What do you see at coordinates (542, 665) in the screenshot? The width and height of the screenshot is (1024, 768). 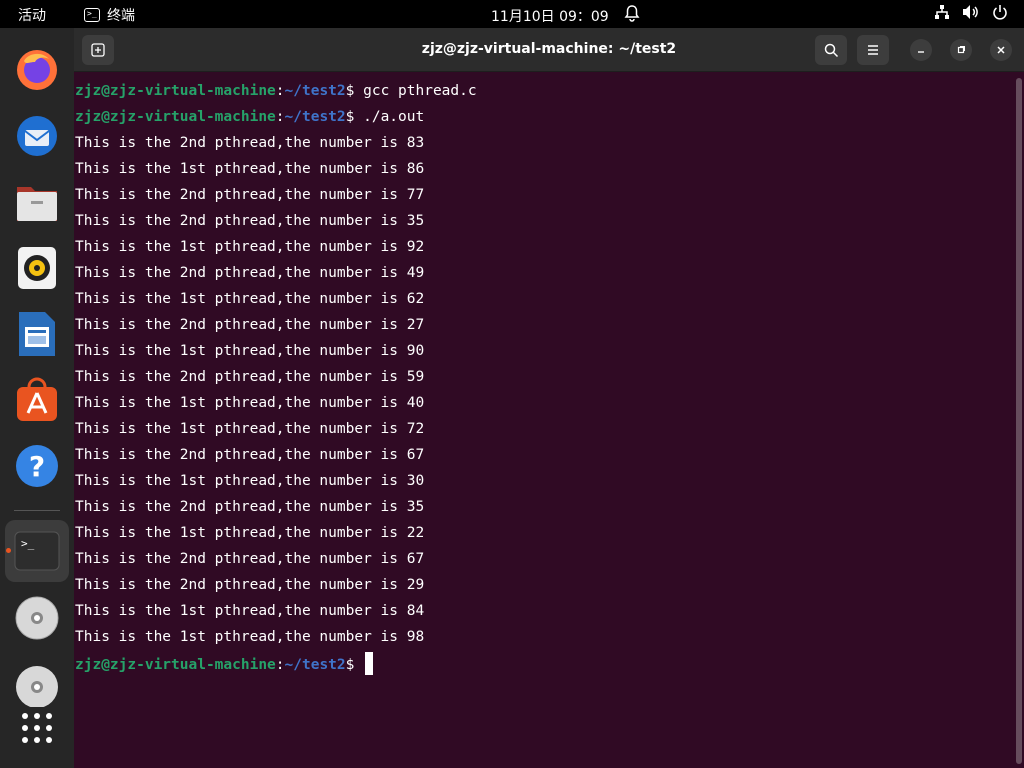 I see `prompt-line: zjz@zjz-virtual-machine:~/test2$` at bounding box center [542, 665].